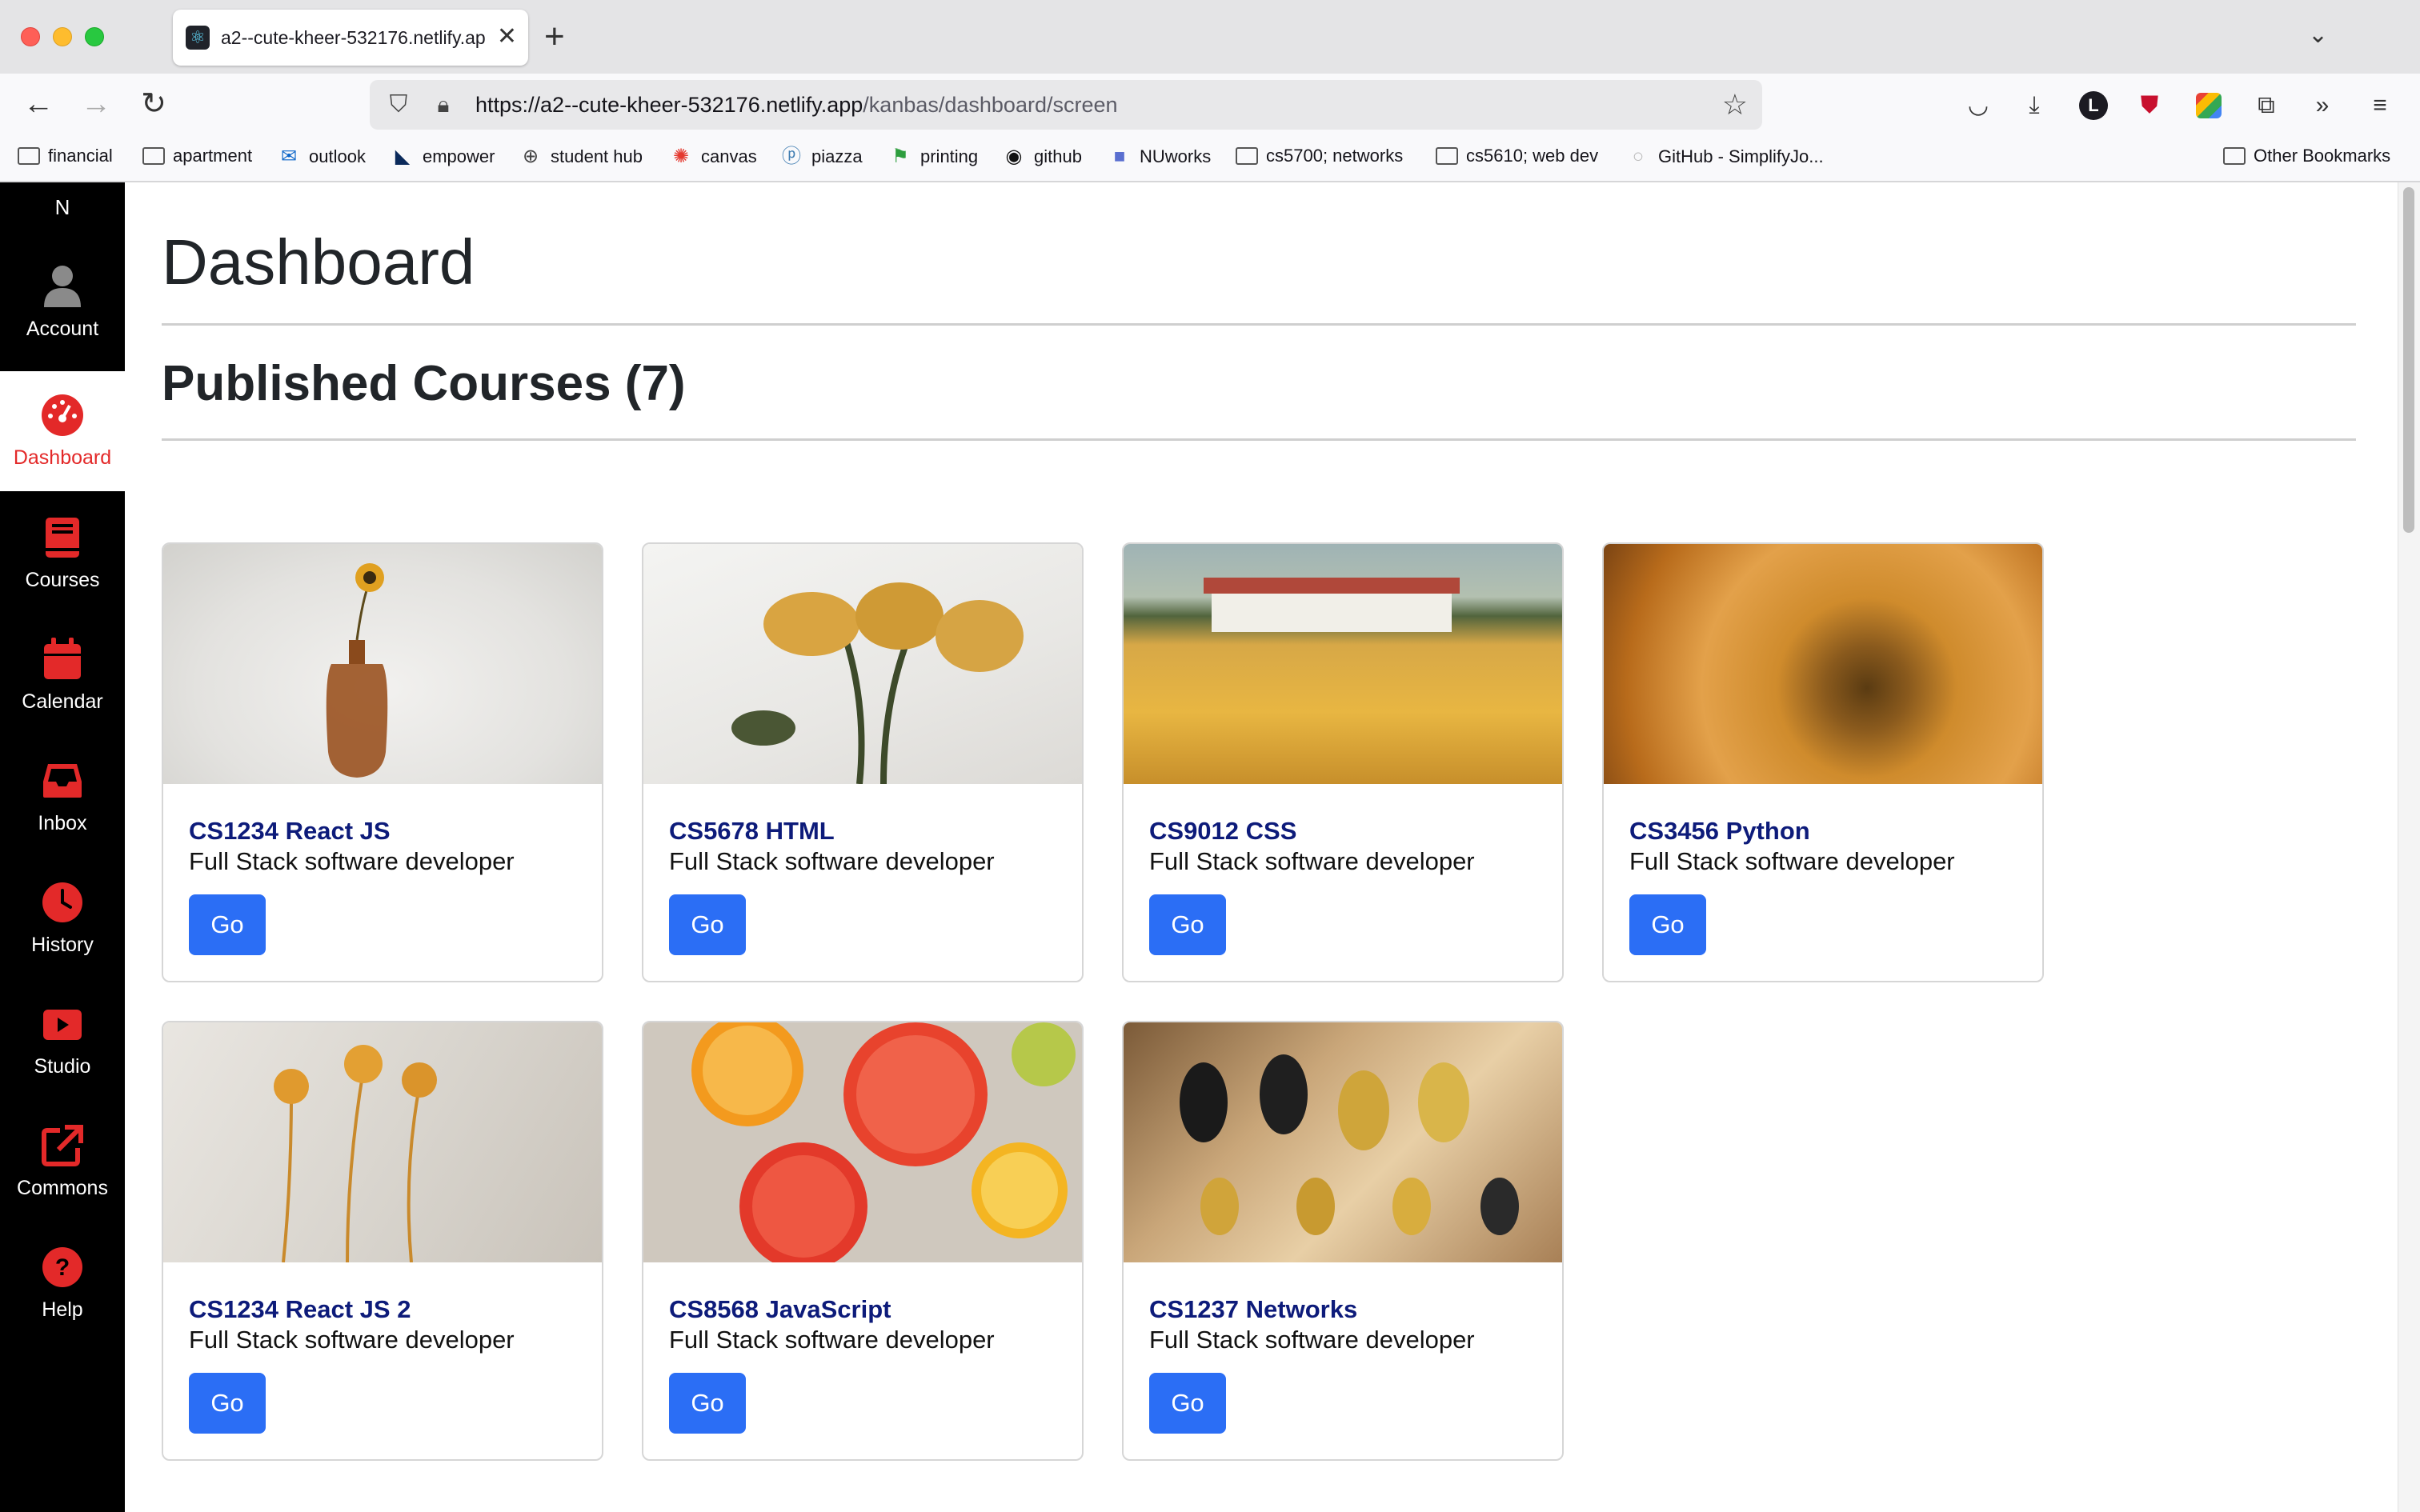 The image size is (2420, 1512). What do you see at coordinates (2380, 106) in the screenshot?
I see `menu-hamburger-icon: ≡` at bounding box center [2380, 106].